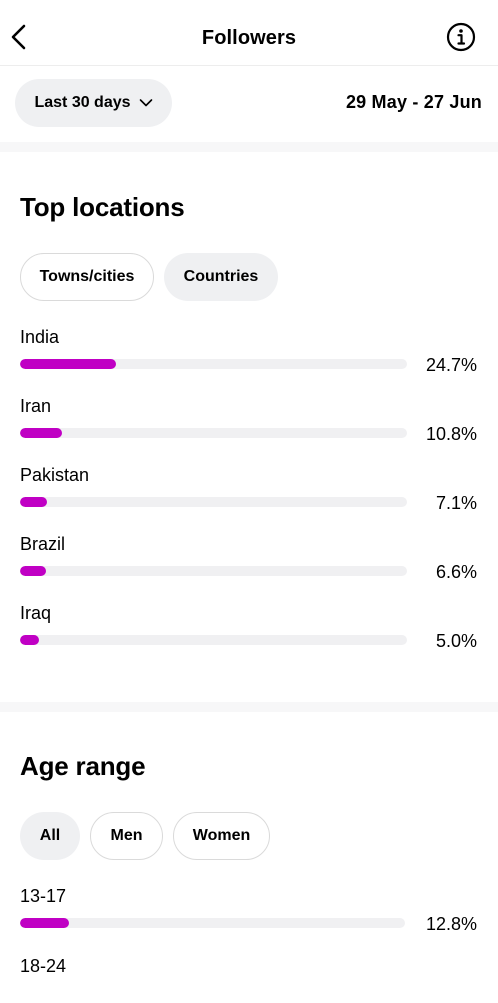 This screenshot has width=498, height=1003. I want to click on location-percent: 5.0%, so click(456, 641).